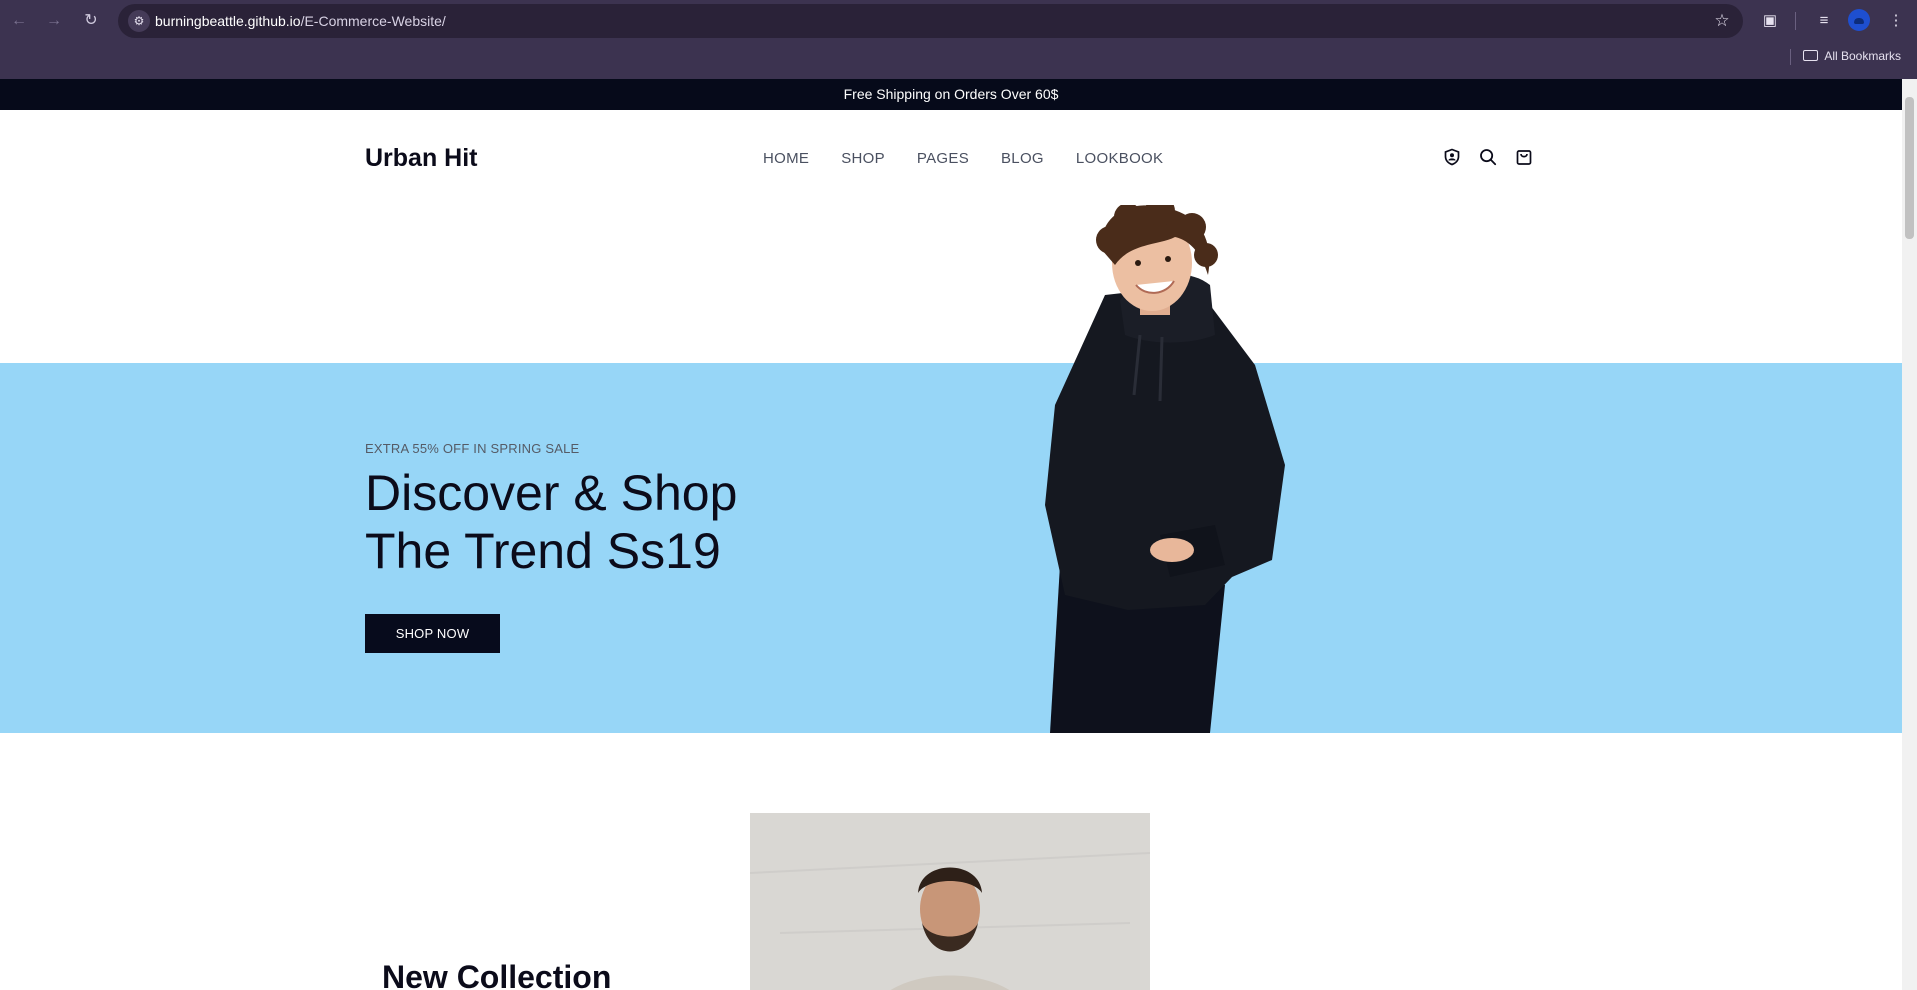  What do you see at coordinates (91, 21) in the screenshot?
I see `reload-icon: ↻` at bounding box center [91, 21].